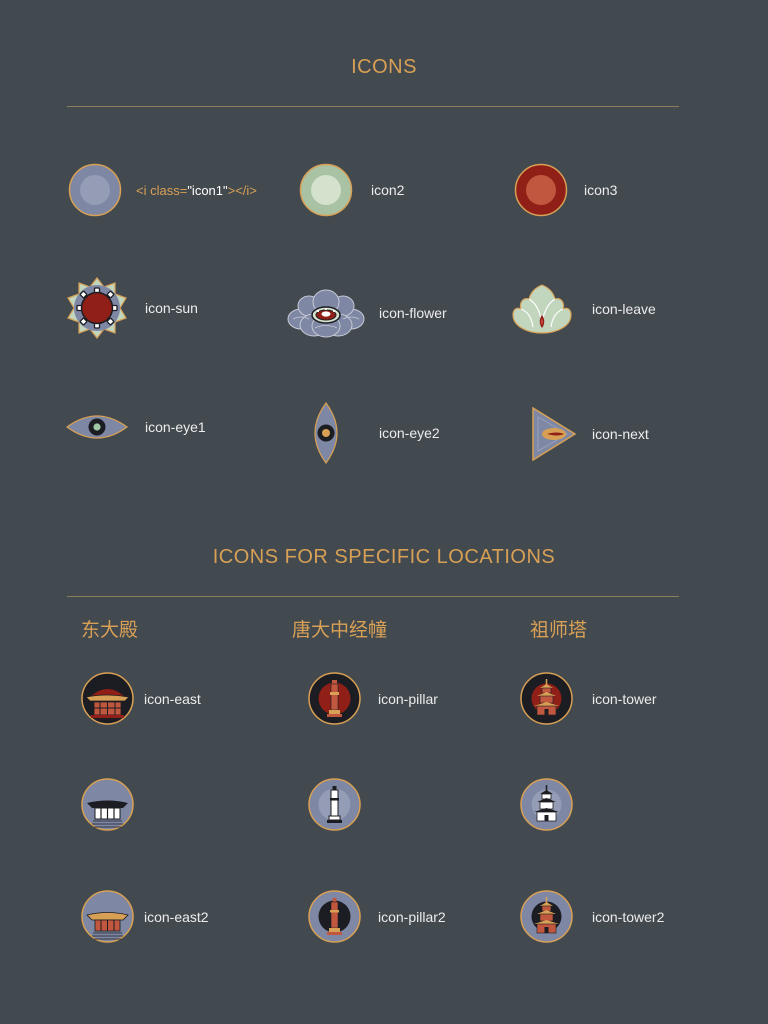 This screenshot has width=768, height=1024. What do you see at coordinates (176, 916) in the screenshot?
I see `icon-east2-label: icon-east2` at bounding box center [176, 916].